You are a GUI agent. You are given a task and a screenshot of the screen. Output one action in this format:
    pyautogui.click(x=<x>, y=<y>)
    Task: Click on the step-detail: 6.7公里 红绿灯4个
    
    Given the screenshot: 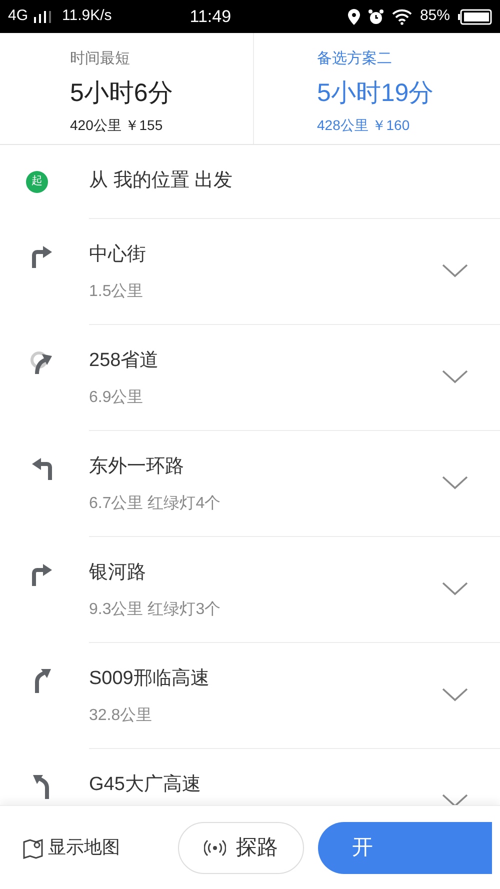 What is the action you would take?
    pyautogui.click(x=155, y=504)
    